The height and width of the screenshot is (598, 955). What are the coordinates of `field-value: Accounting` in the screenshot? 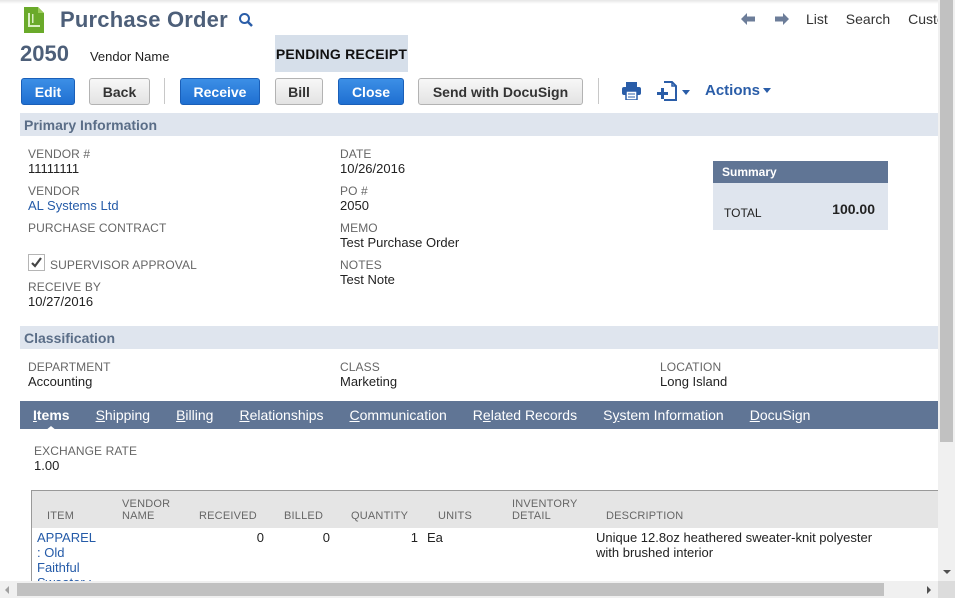 It's located at (60, 381).